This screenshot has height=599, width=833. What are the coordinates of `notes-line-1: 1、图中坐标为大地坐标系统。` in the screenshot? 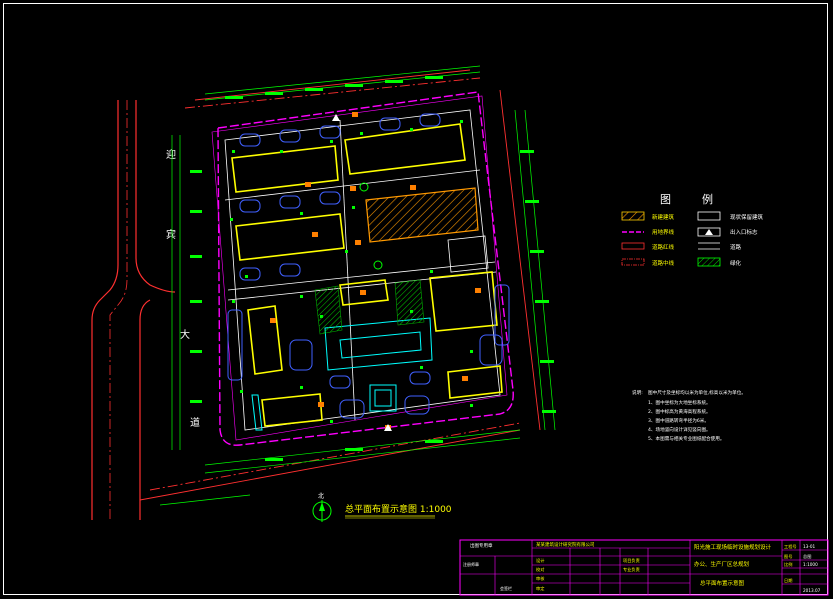 It's located at (679, 402).